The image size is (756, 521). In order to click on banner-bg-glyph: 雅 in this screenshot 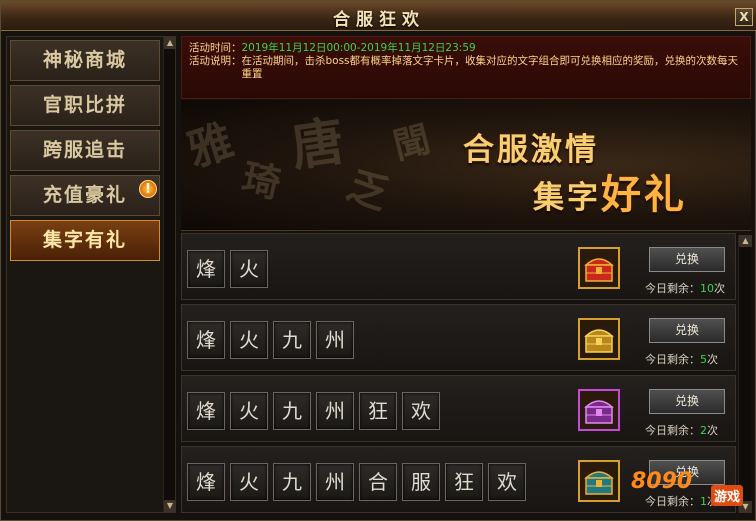, I will do `click(210, 146)`.